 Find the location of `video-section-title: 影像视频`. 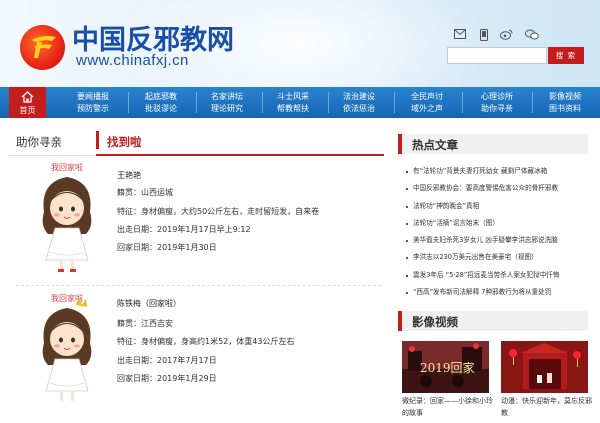

video-section-title: 影像视频 is located at coordinates (435, 322).